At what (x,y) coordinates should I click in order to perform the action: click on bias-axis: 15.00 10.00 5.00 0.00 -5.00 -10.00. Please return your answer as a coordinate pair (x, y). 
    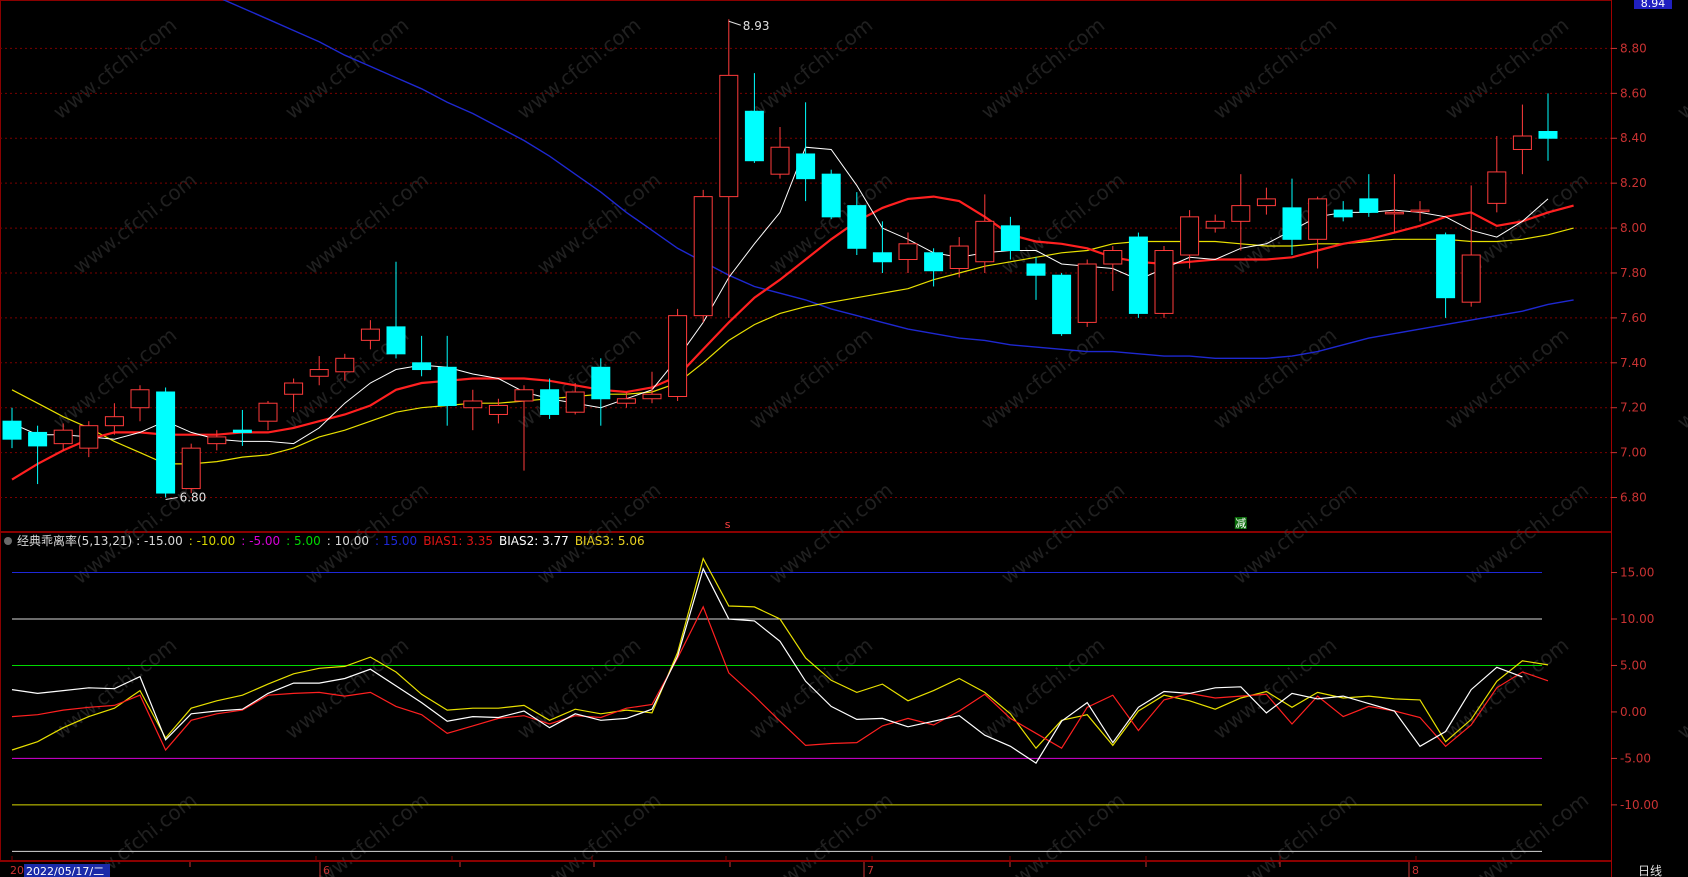
    Looking at the image, I should click on (1635, 689).